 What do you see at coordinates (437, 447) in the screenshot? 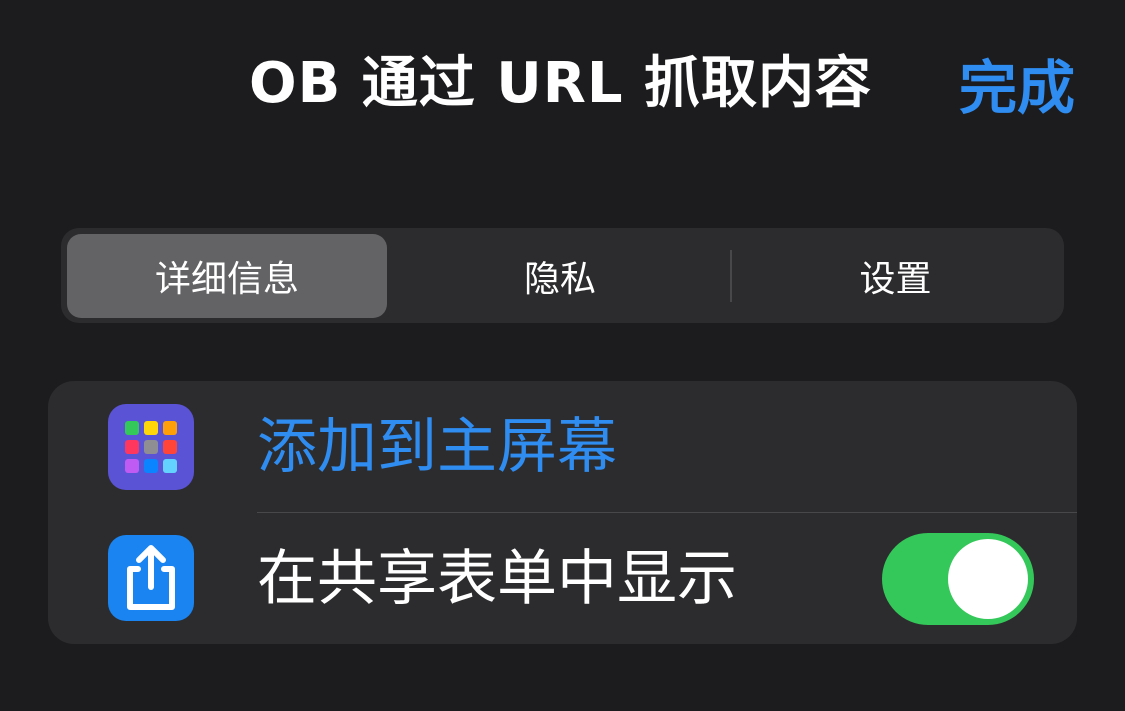
I see `add-to-home-screen-label: 添加到主屏幕` at bounding box center [437, 447].